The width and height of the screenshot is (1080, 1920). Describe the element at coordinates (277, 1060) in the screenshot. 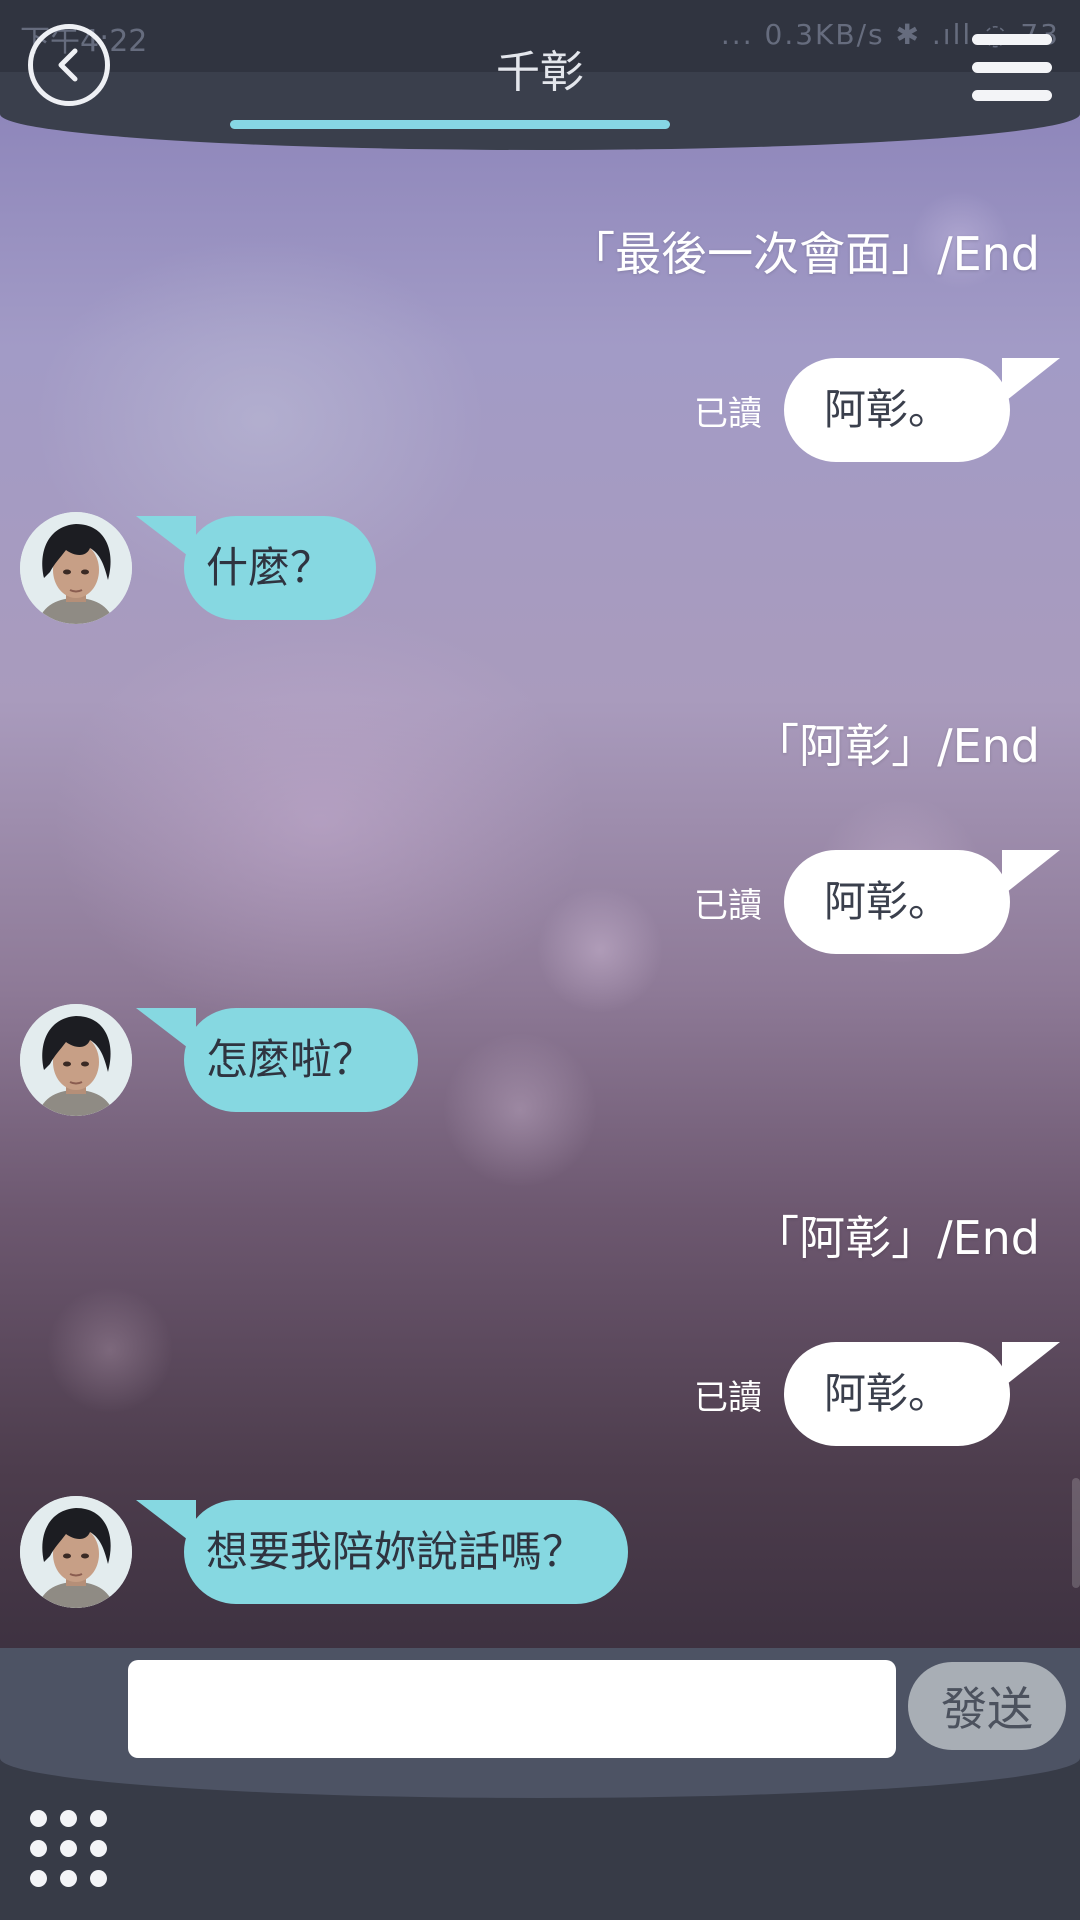

I see `incoming-bubble: 怎麼啦？` at that location.